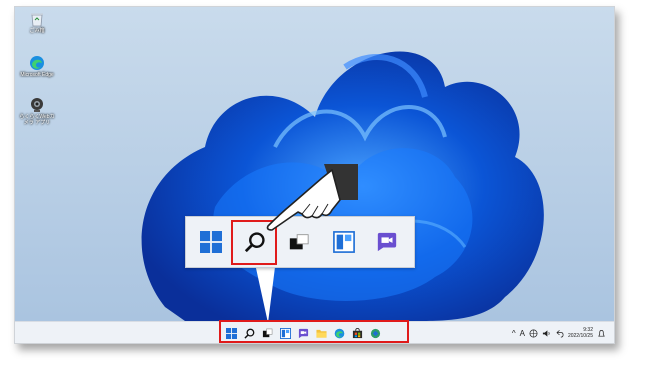  What do you see at coordinates (37, 63) in the screenshot?
I see `edge-icon` at bounding box center [37, 63].